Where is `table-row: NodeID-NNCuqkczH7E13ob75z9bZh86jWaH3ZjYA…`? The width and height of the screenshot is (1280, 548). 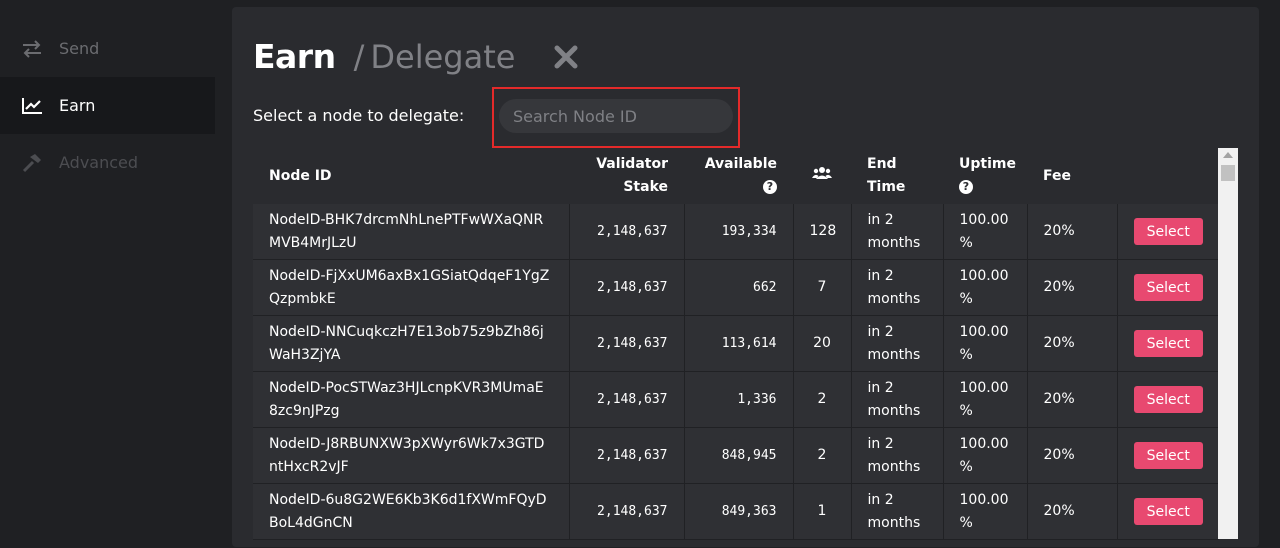
table-row: NodeID-NNCuqkczH7E13ob75z9bZh86jWaH3ZjYA… is located at coordinates (736, 343).